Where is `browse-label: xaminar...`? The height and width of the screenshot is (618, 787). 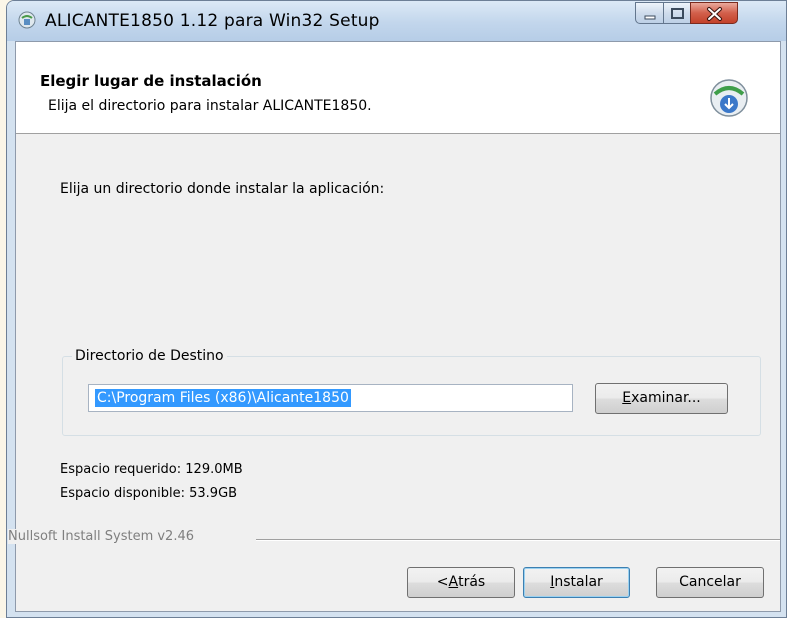
browse-label: xaminar... is located at coordinates (666, 398).